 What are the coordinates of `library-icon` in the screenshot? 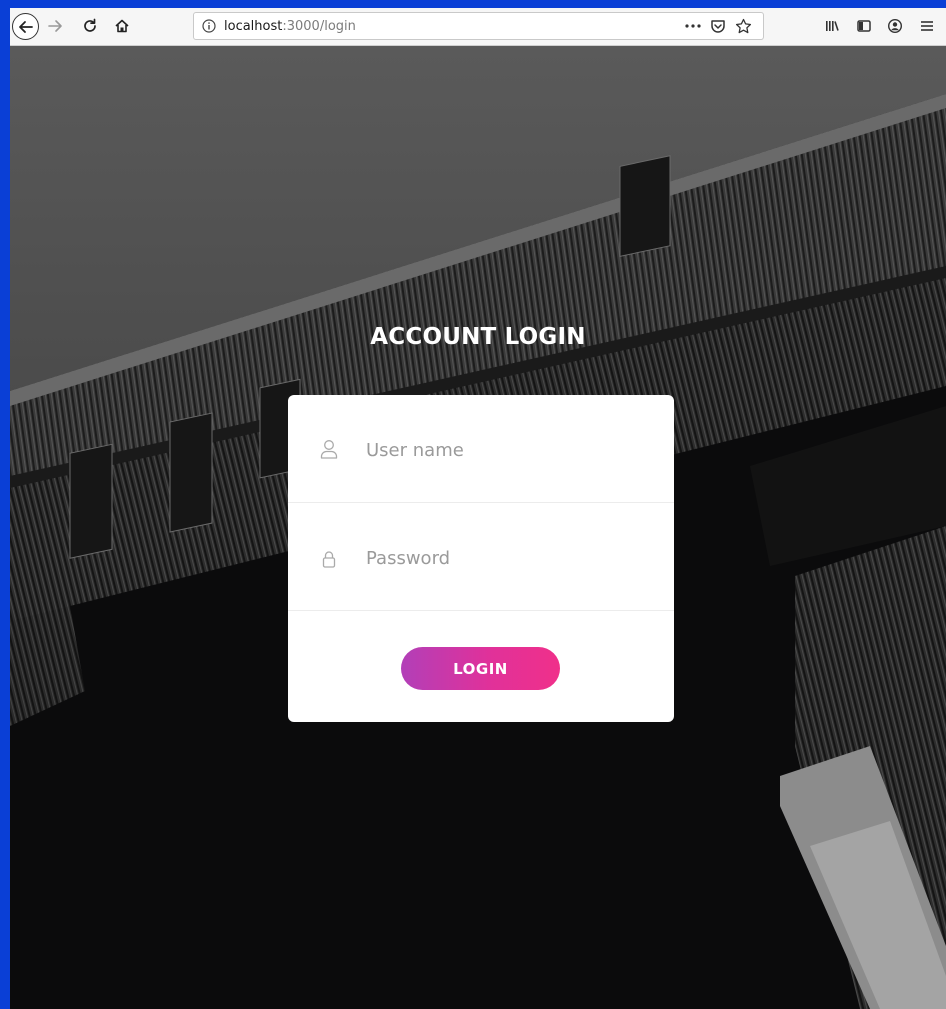 It's located at (832, 26).